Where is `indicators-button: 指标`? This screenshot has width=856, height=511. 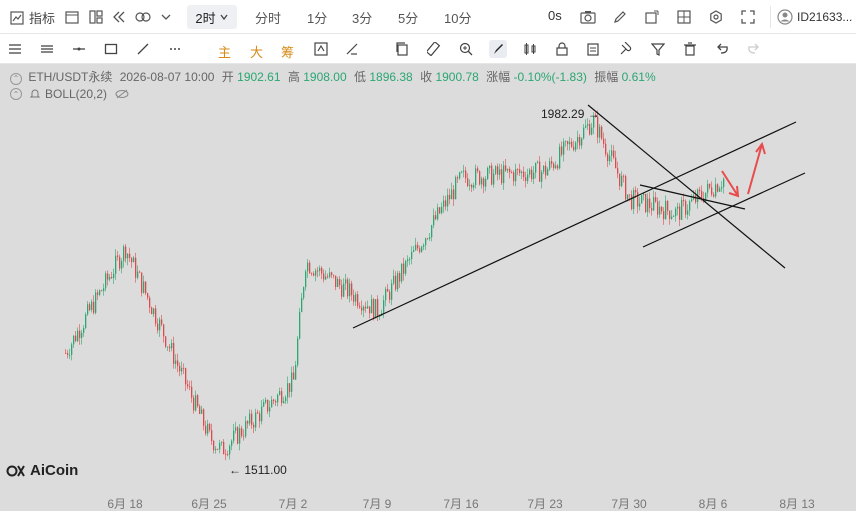
indicators-button: 指标 is located at coordinates (31, 17).